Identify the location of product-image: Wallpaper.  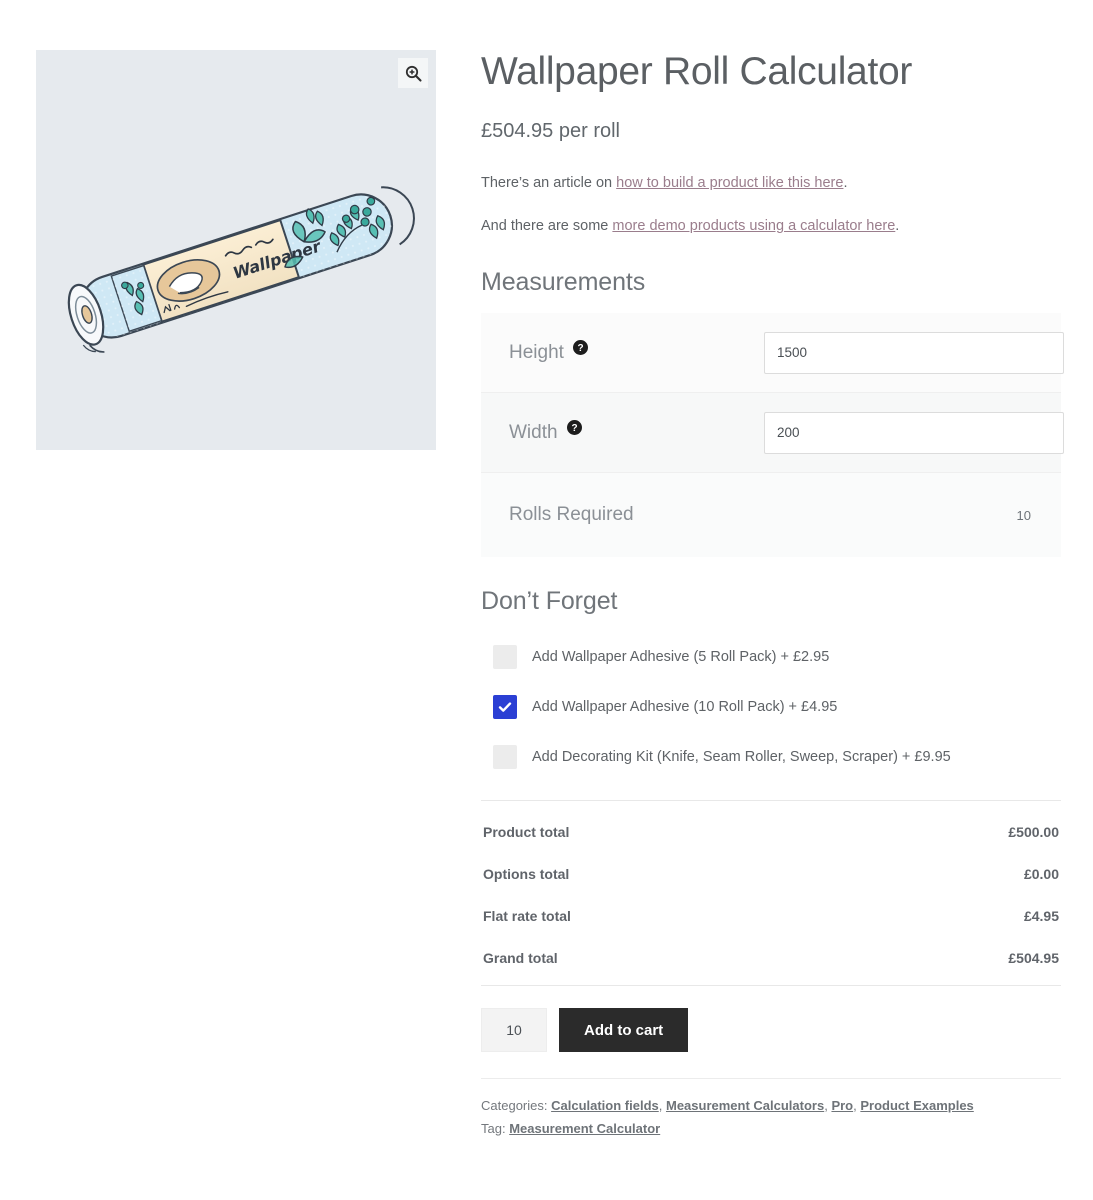
(236, 250).